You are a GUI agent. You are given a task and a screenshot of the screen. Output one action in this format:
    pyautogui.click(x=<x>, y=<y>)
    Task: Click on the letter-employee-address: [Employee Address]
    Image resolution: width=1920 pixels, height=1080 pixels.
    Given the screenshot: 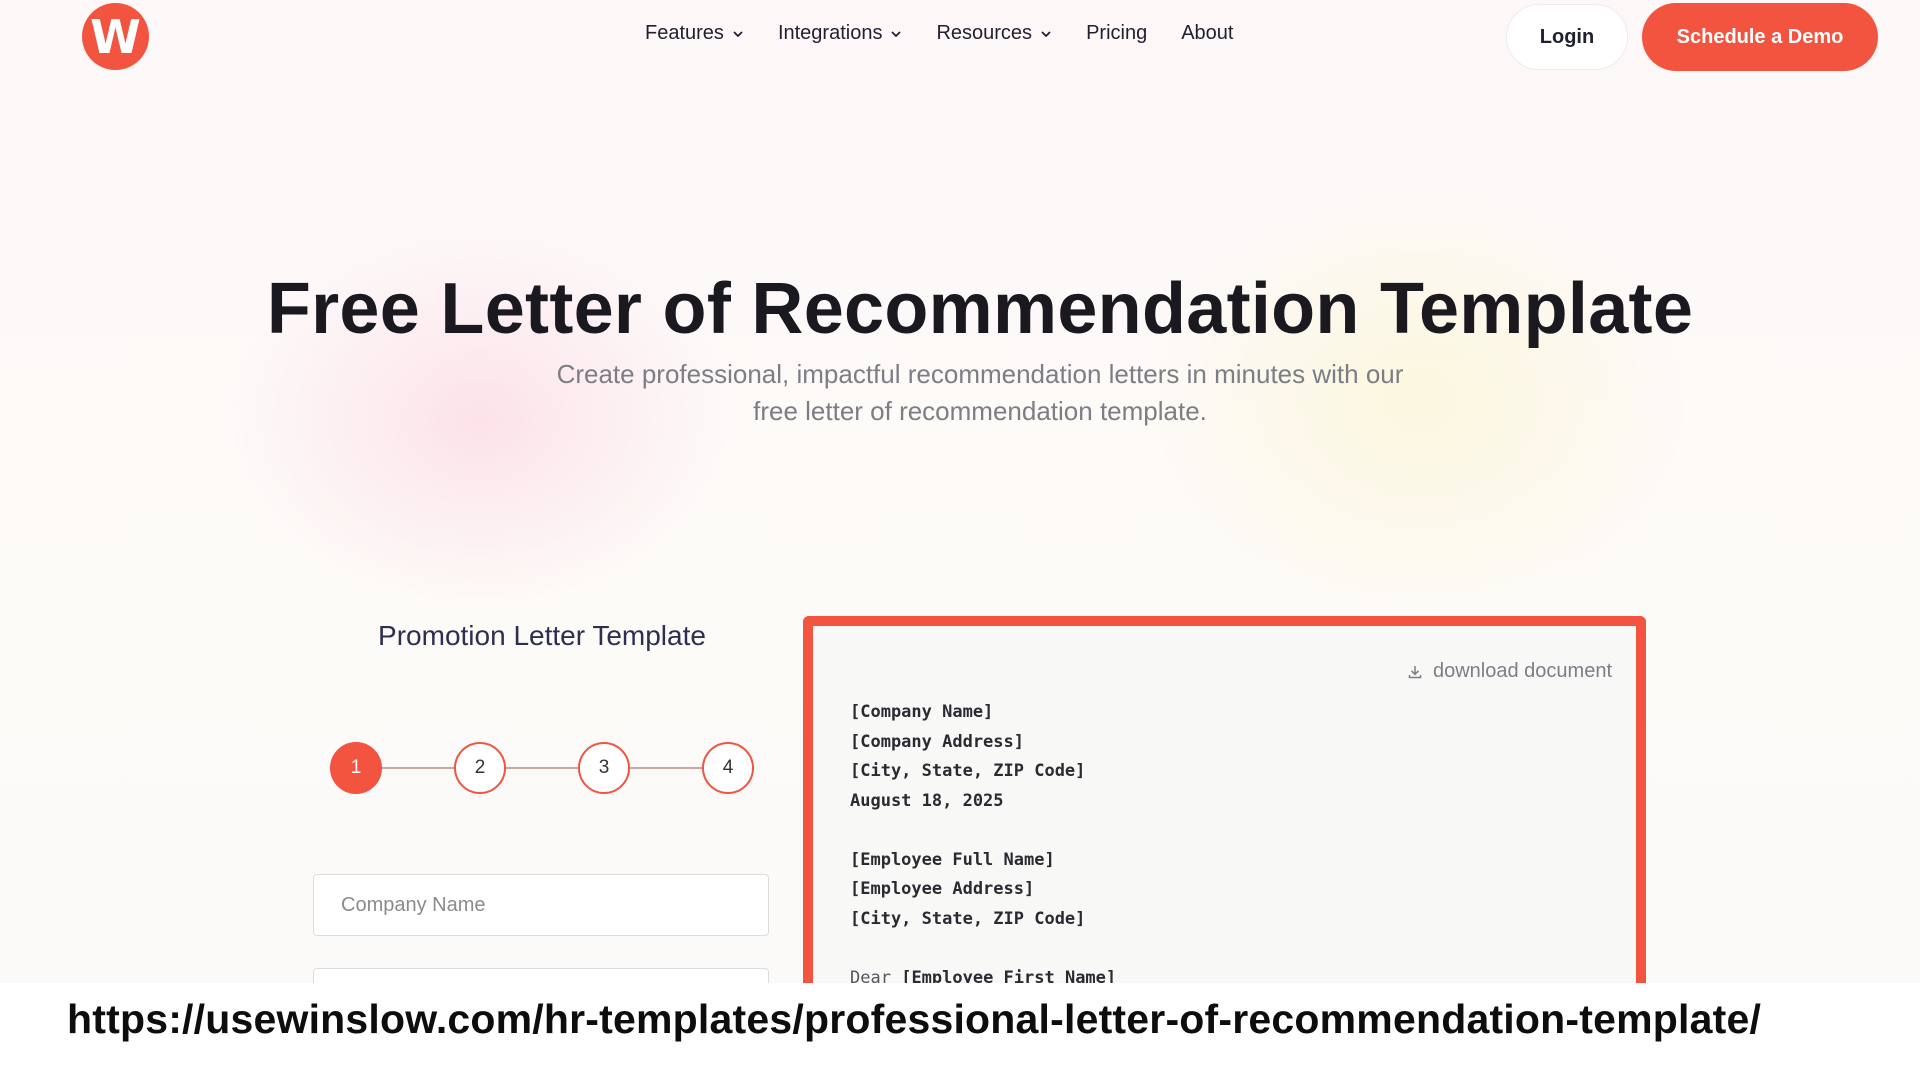 What is the action you would take?
    pyautogui.click(x=942, y=889)
    